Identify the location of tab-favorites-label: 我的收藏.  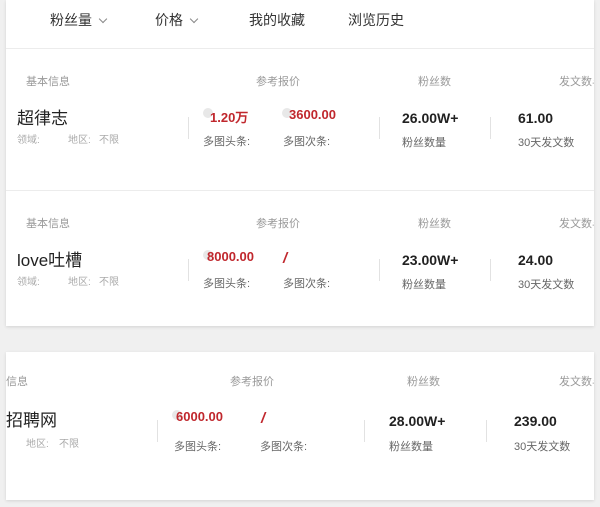
(277, 20).